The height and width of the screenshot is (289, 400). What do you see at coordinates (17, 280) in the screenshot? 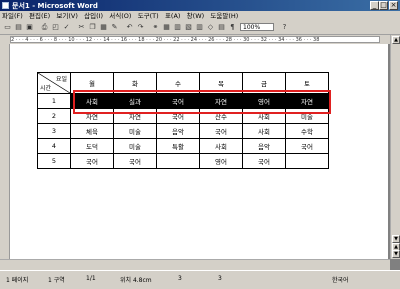
I see `status-page: 1 페이지` at bounding box center [17, 280].